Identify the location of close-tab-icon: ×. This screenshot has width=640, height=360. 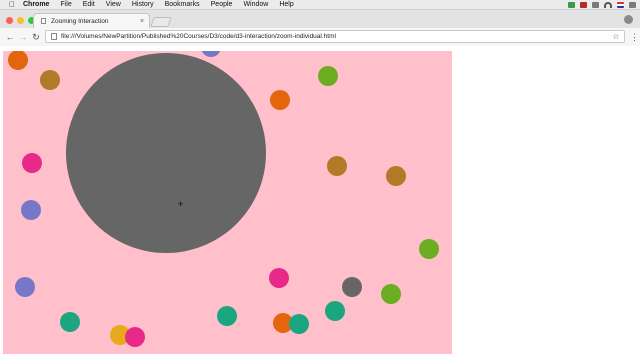
(142, 21).